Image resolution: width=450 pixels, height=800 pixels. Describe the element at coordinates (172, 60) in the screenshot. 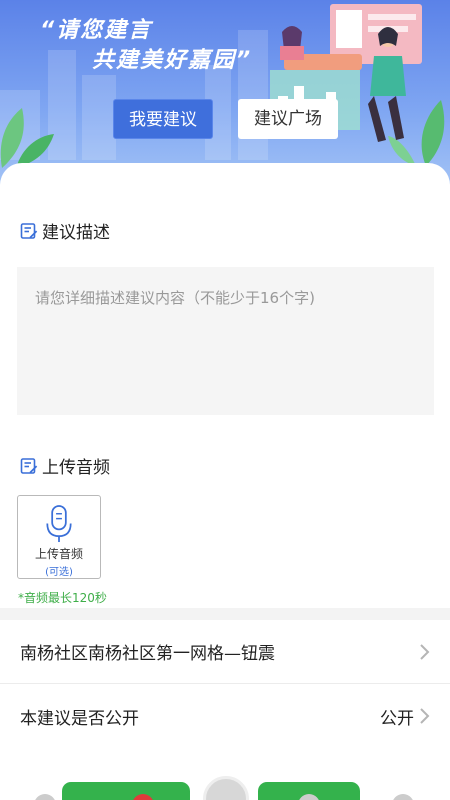

I see `slogan-line-2: 共建美好嘉园”` at that location.